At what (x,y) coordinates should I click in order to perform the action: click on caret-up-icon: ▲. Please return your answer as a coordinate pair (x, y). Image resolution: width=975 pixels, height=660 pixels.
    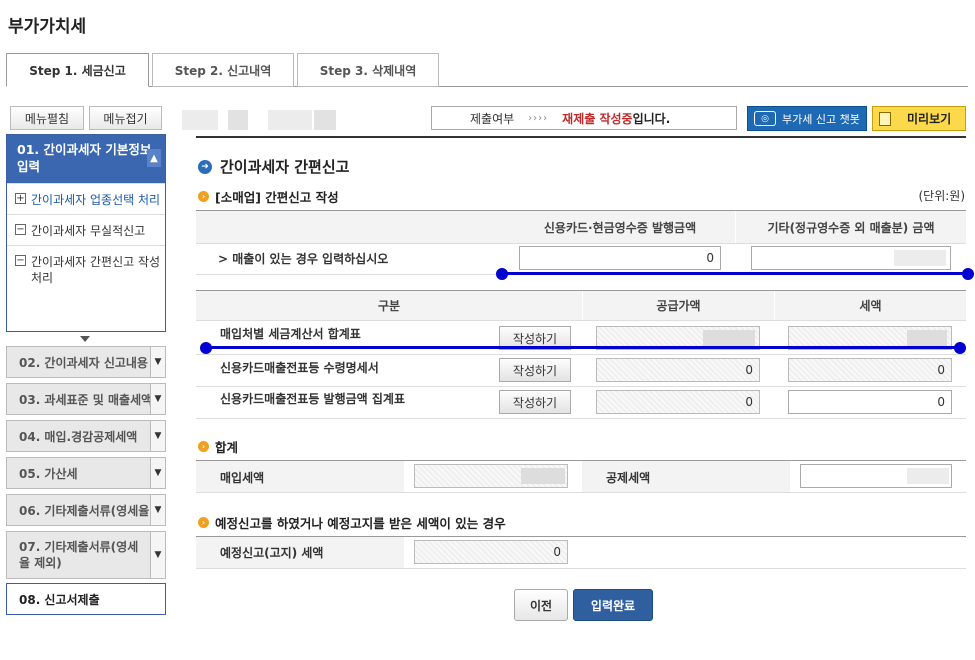
    Looking at the image, I should click on (154, 158).